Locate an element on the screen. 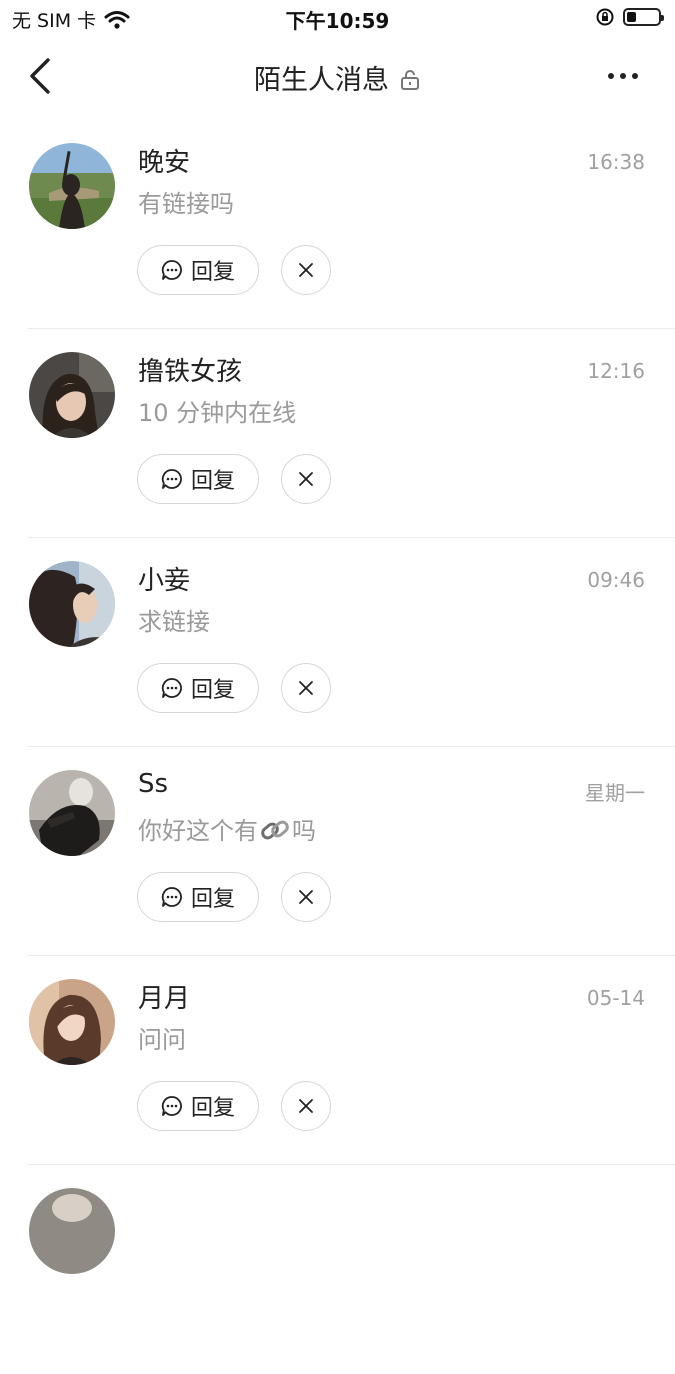  page-title: 陌生人消息 is located at coordinates (321, 80).